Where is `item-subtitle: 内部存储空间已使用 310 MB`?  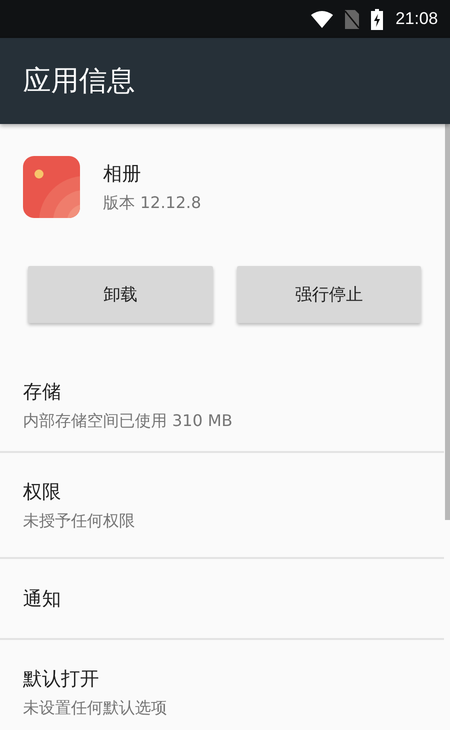
item-subtitle: 内部存储空间已使用 310 MB is located at coordinates (128, 421).